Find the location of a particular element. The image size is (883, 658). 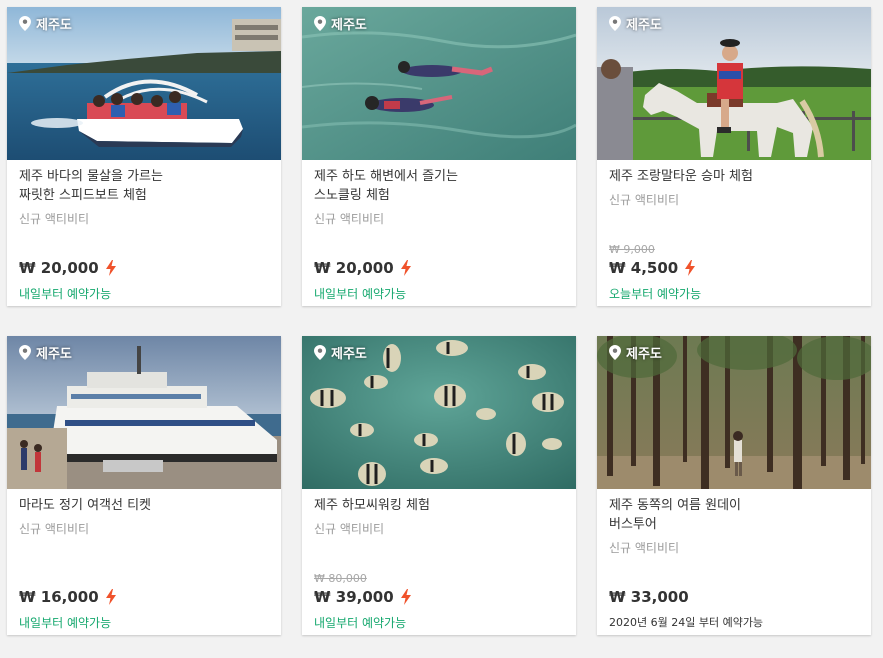

activity-title: 제주 하모씨워킹 체험 is located at coordinates (439, 505).